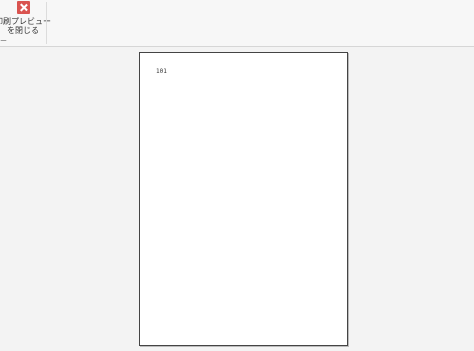 The height and width of the screenshot is (351, 474). I want to click on ribbon-group-divider, so click(46, 23).